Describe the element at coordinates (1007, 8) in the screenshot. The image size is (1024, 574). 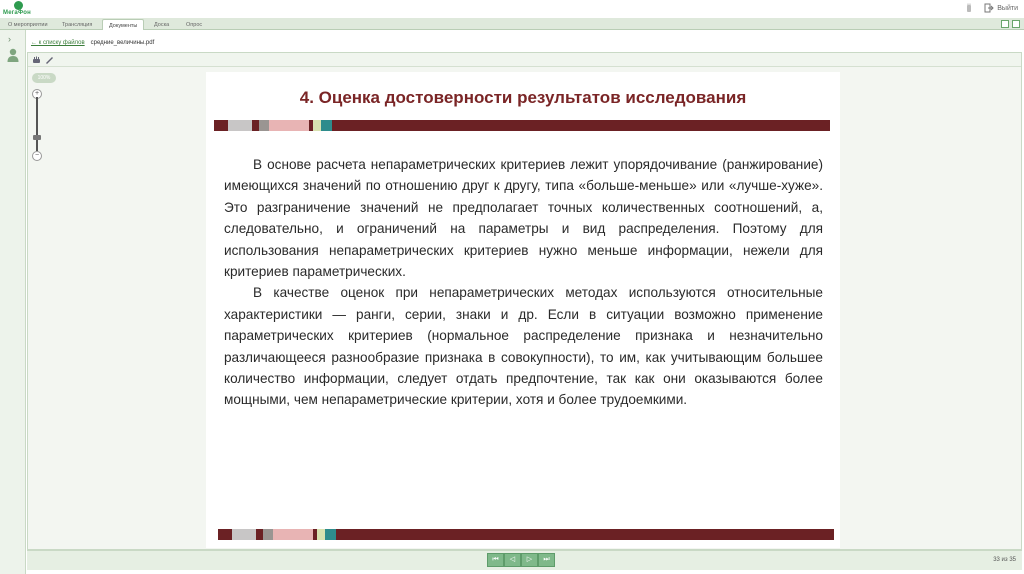
I see `logout-label: Выйти` at that location.